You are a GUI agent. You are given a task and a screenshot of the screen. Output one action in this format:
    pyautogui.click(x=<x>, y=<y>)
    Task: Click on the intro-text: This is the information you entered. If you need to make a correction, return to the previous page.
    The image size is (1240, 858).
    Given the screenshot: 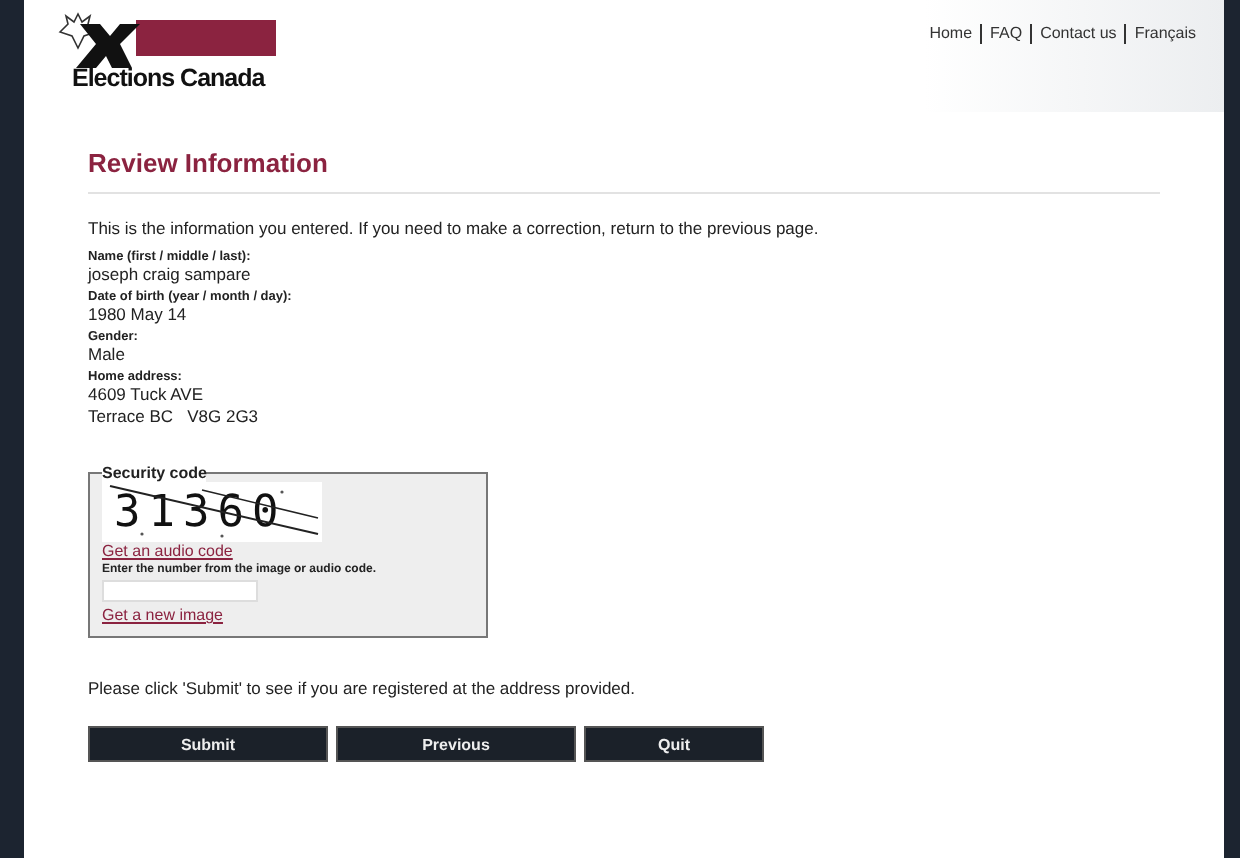 What is the action you would take?
    pyautogui.click(x=454, y=228)
    